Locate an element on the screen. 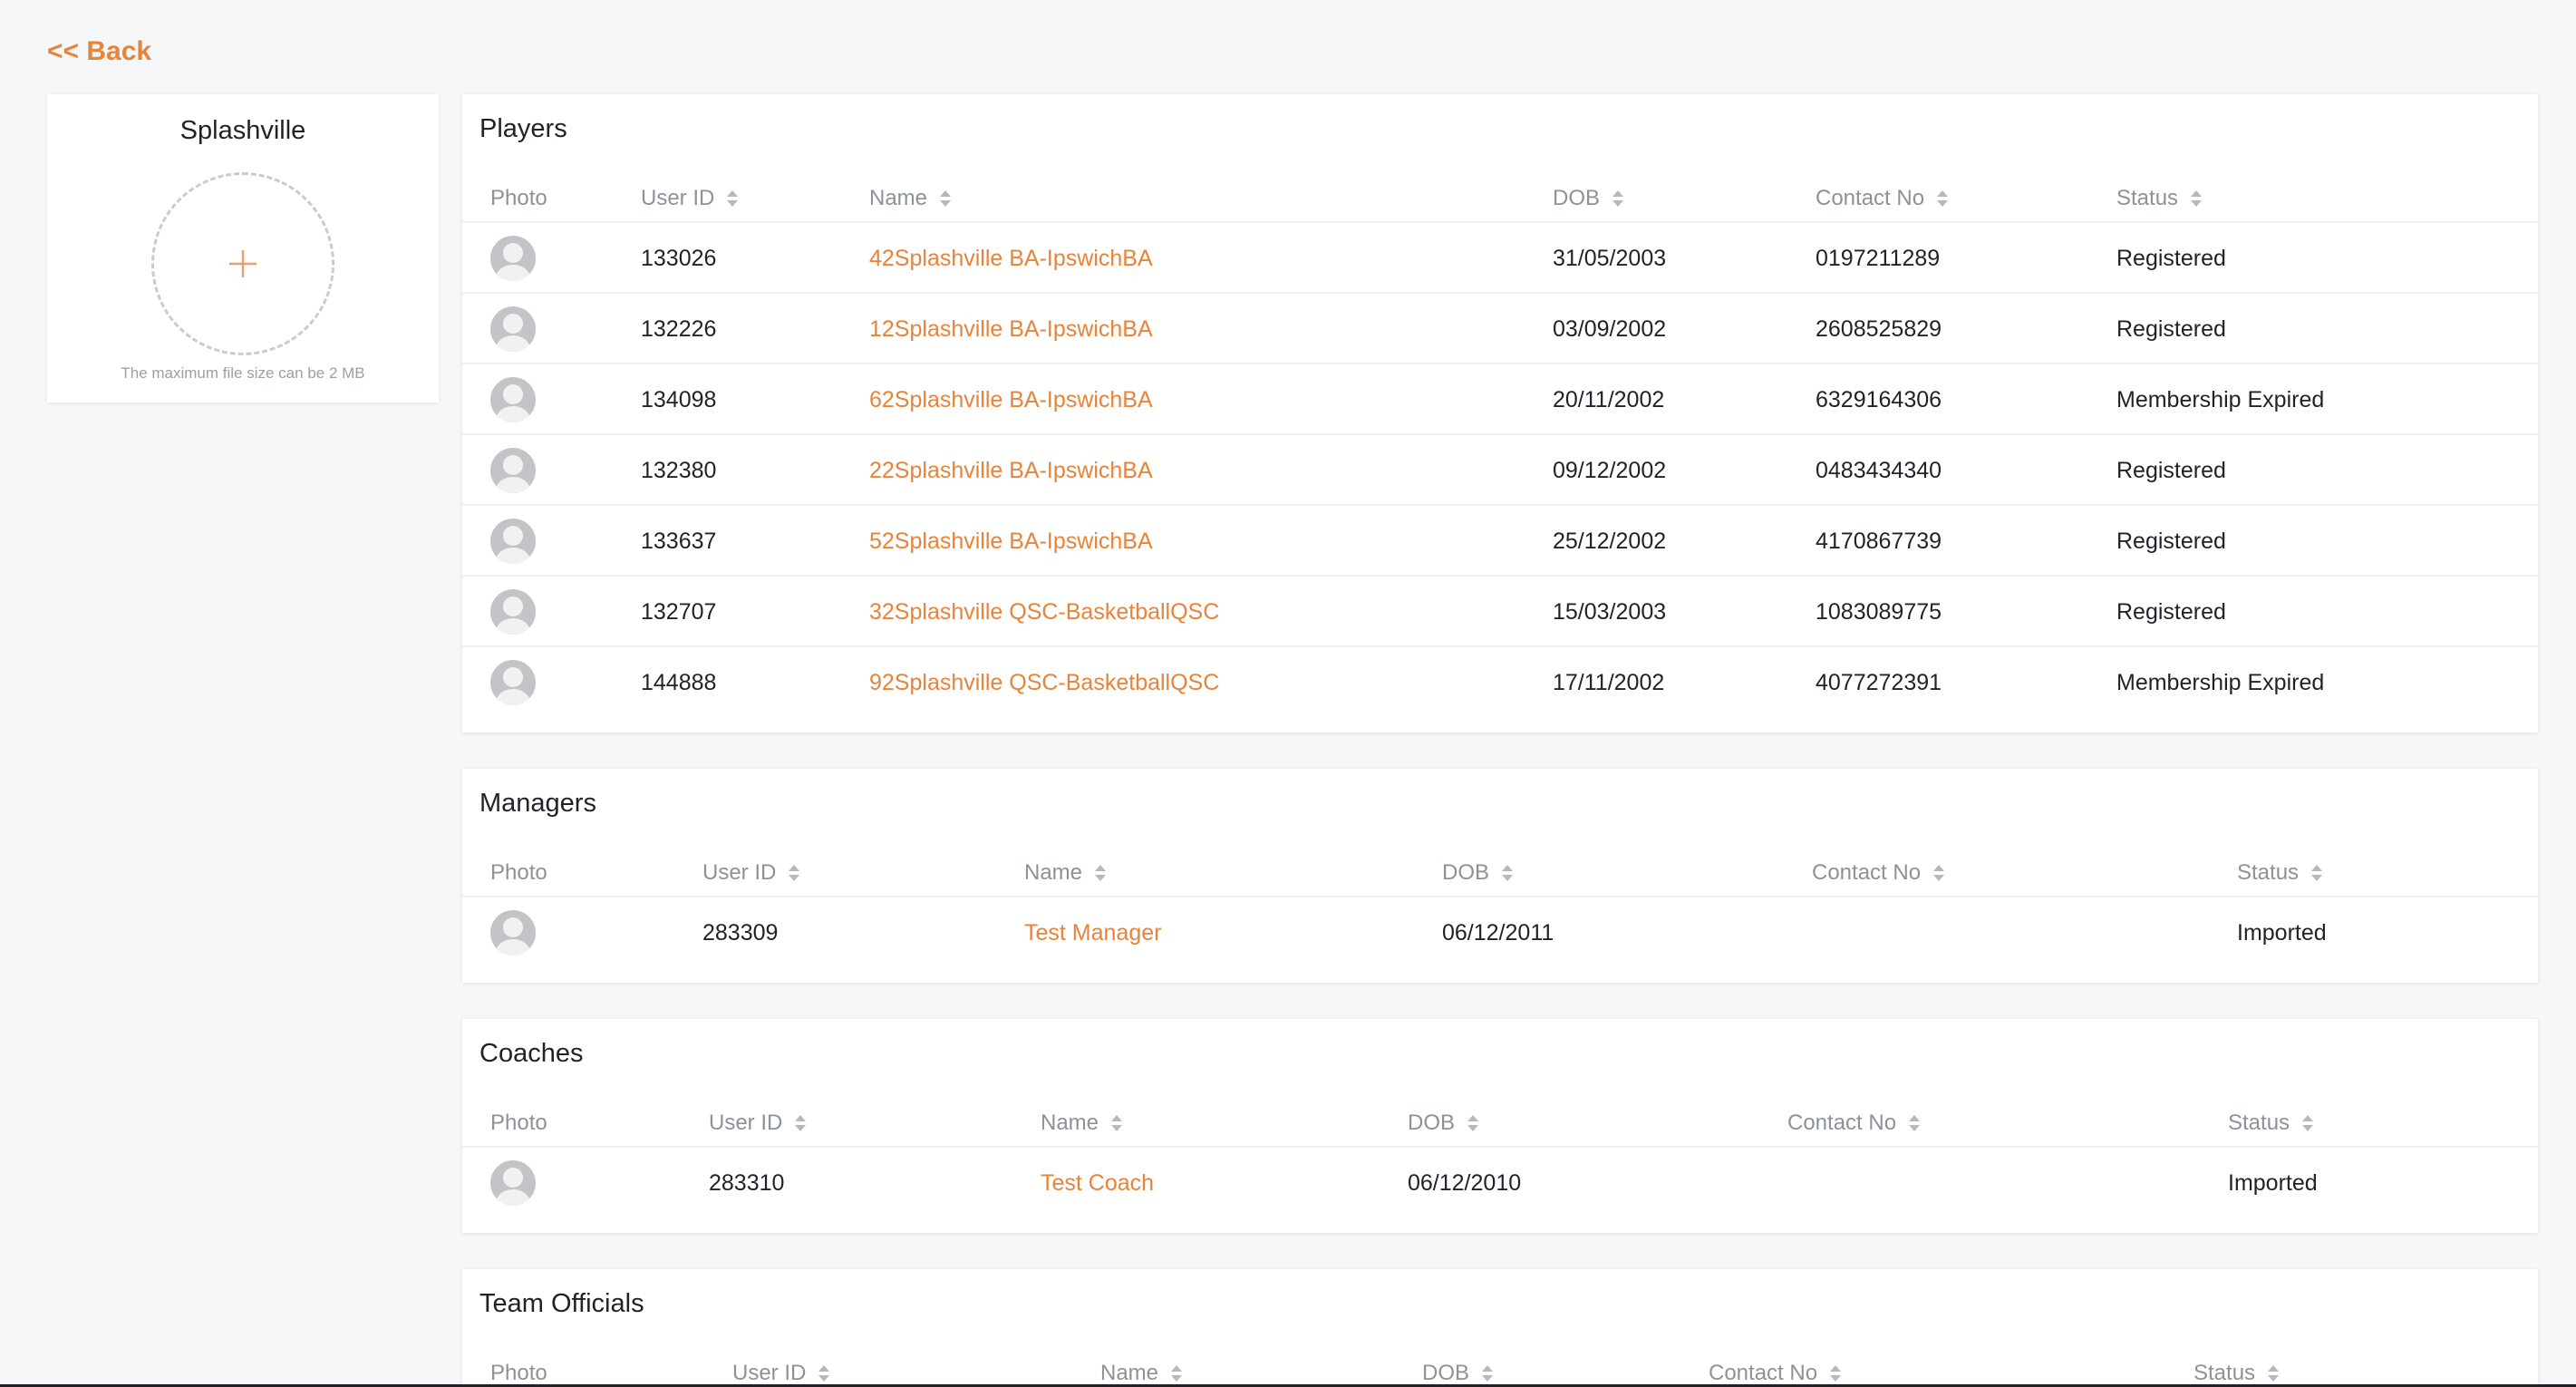  user-id-cell: 133637 is located at coordinates (679, 541).